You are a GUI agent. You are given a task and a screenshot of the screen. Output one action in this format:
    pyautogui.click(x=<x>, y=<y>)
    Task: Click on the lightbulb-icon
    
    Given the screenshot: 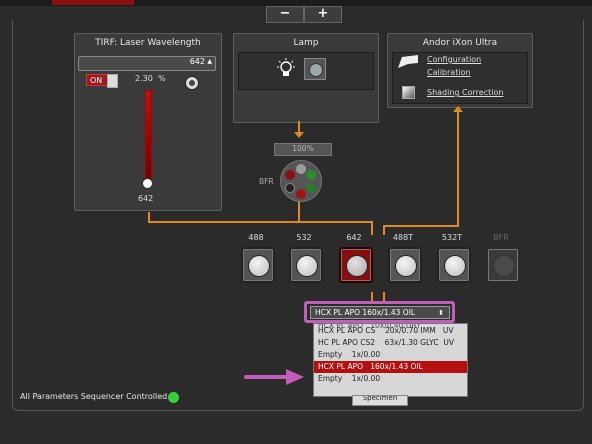 What is the action you would take?
    pyautogui.click(x=286, y=69)
    